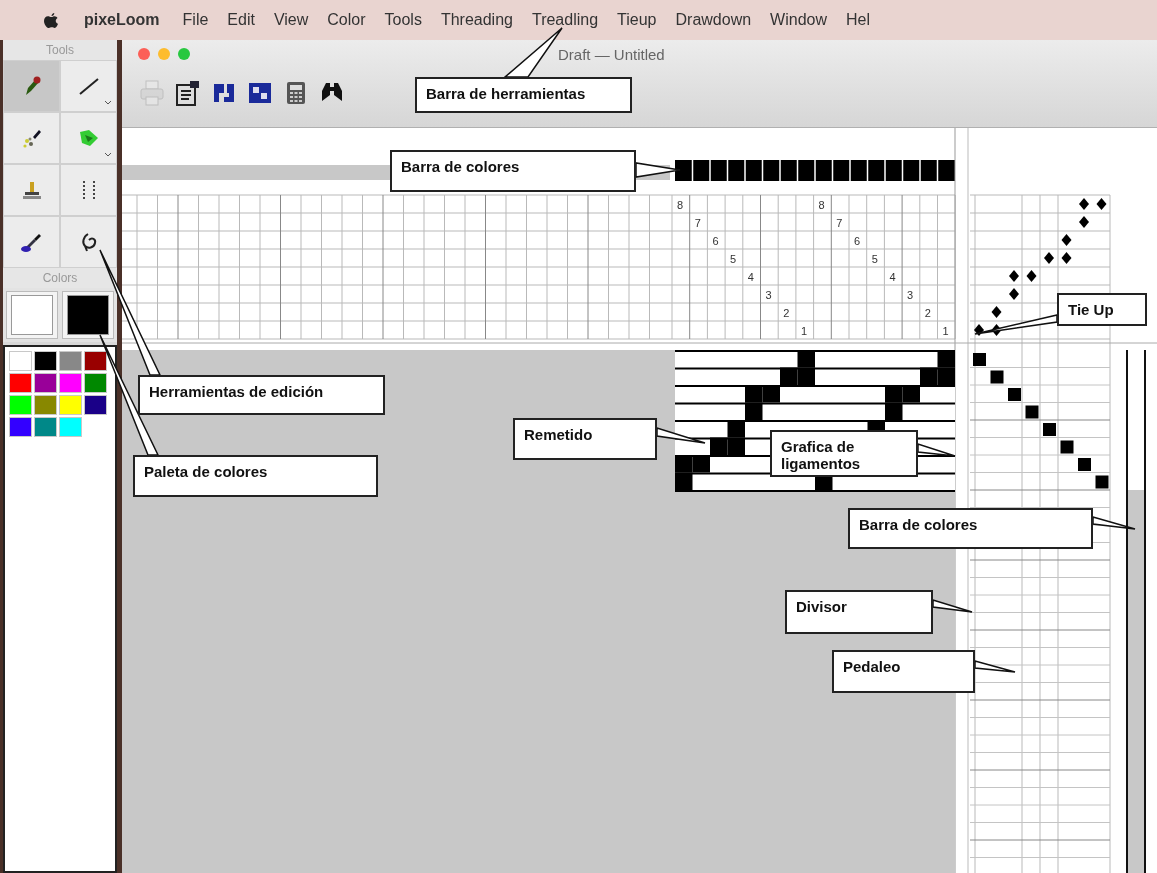 The image size is (1157, 873). What do you see at coordinates (88, 242) in the screenshot?
I see `lasso-tool` at bounding box center [88, 242].